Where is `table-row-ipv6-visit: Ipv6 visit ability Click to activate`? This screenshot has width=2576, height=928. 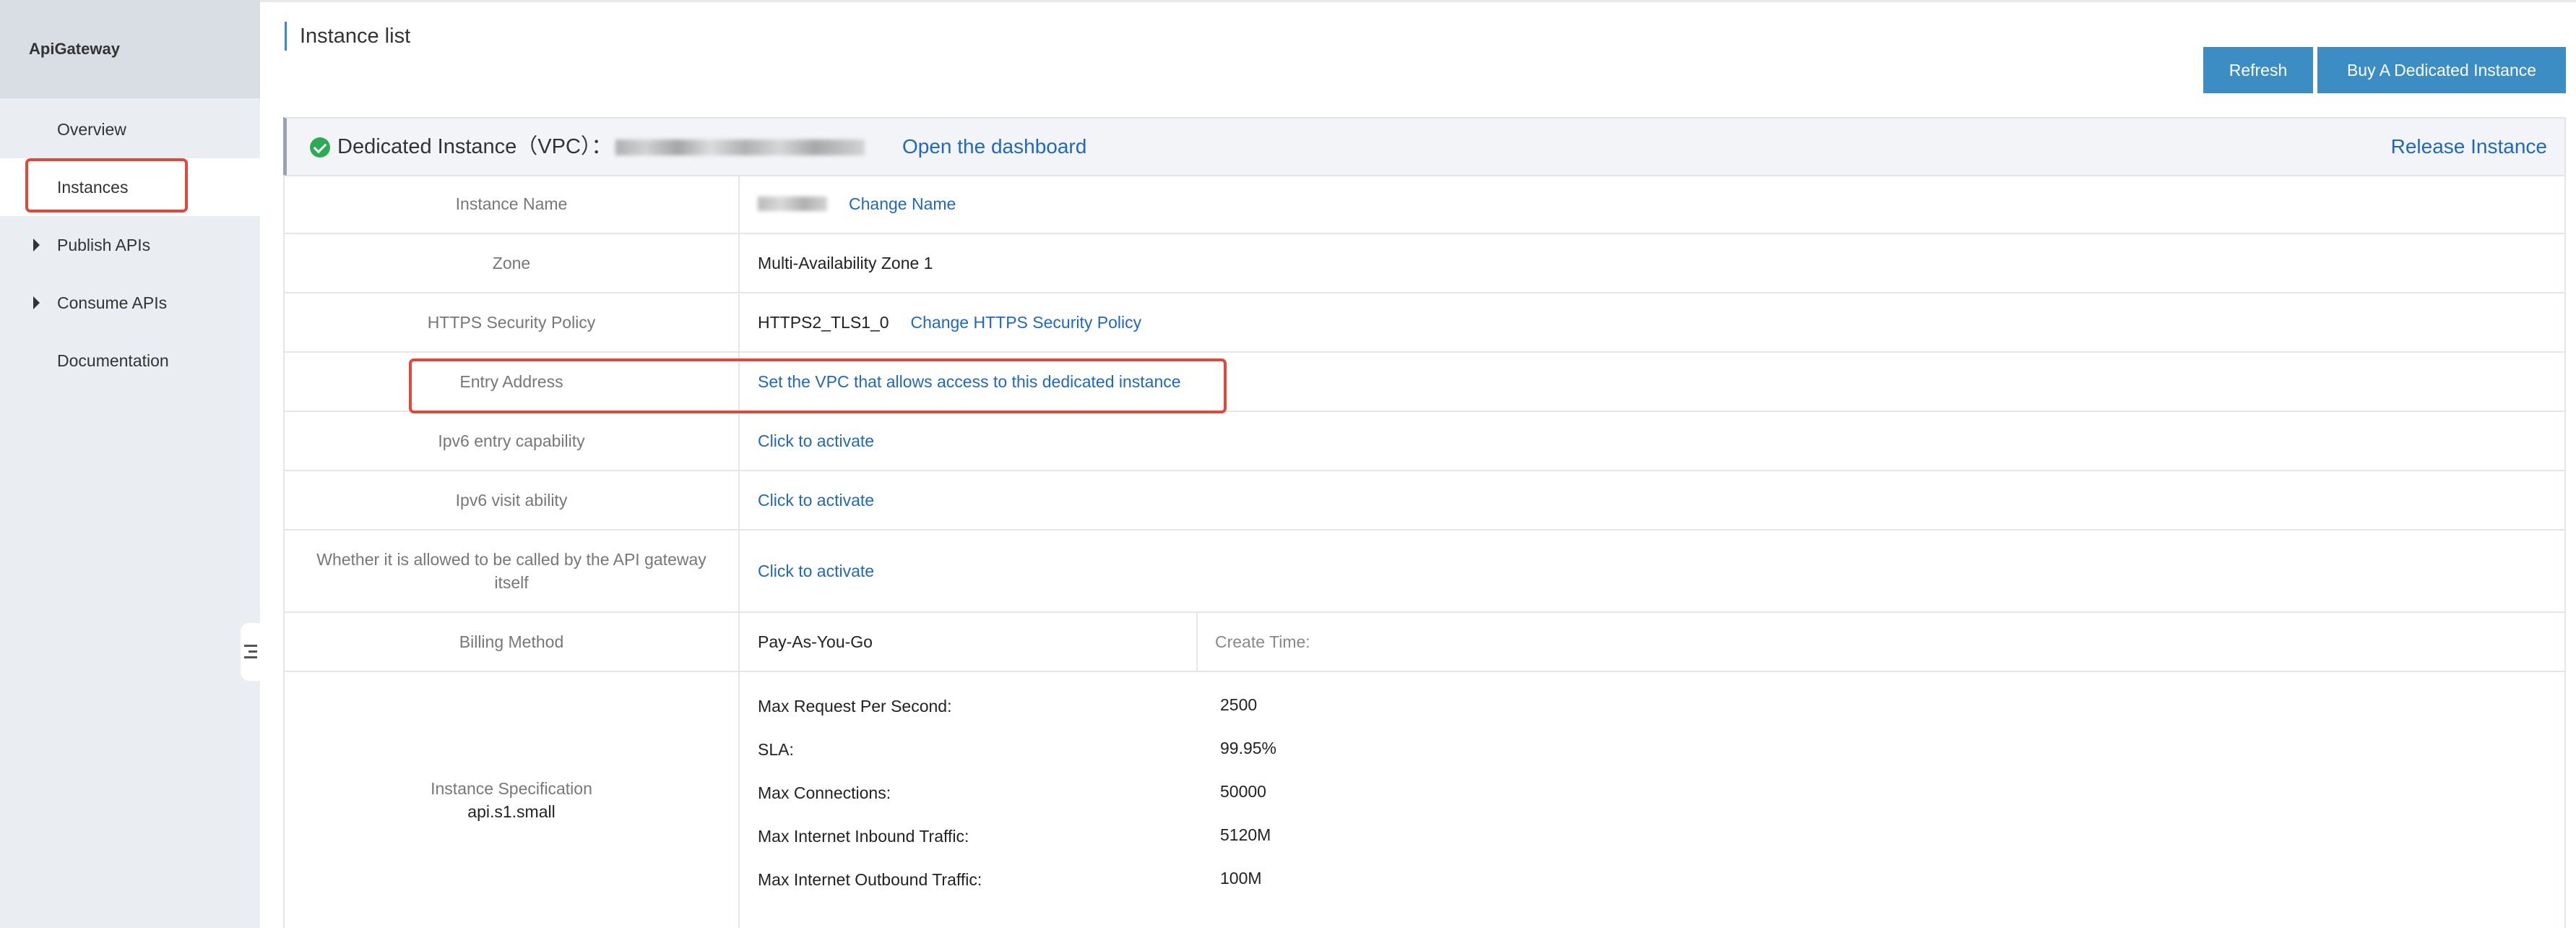
table-row-ipv6-visit: Ipv6 visit ability Click to activate is located at coordinates (1425, 500).